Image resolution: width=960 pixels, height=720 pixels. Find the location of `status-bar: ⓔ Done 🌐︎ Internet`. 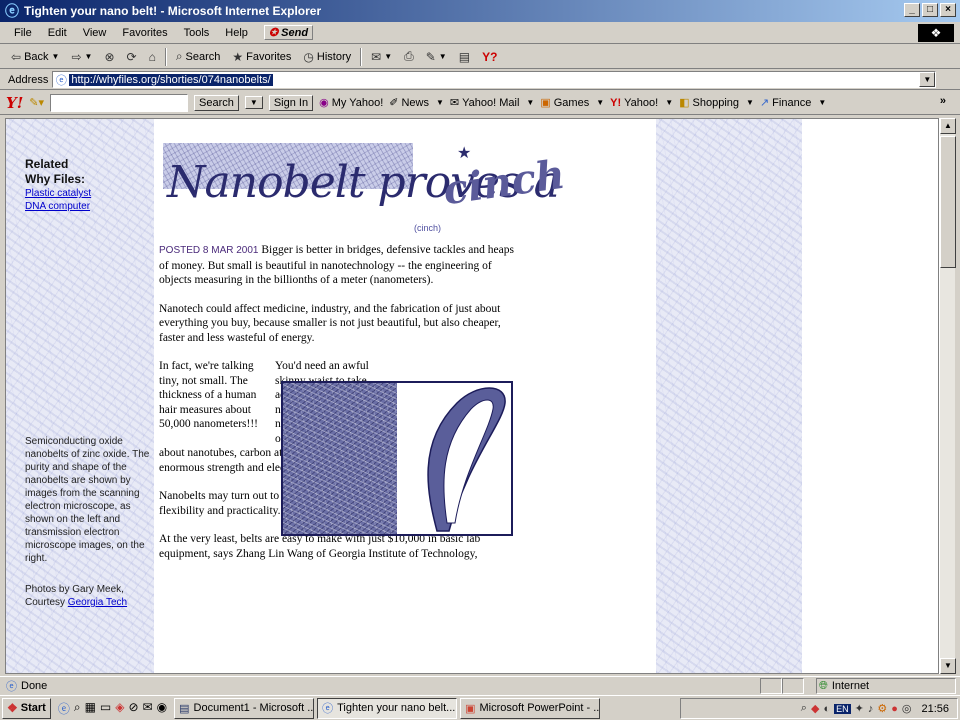

status-bar: ⓔ Done 🌐︎ Internet is located at coordinates (480, 685).